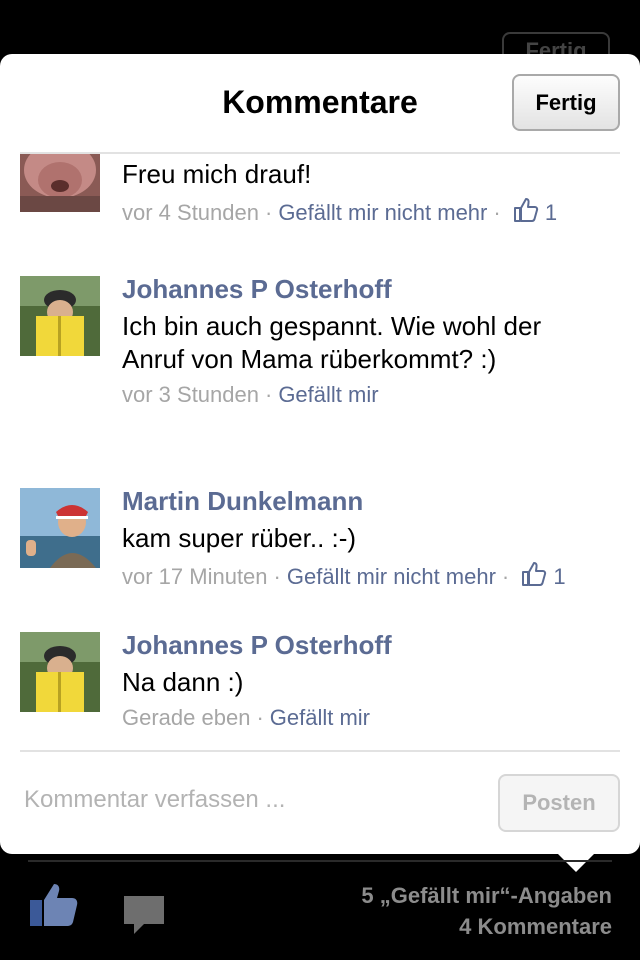  Describe the element at coordinates (186, 717) in the screenshot. I see `comment-time: Gerade eben` at that location.